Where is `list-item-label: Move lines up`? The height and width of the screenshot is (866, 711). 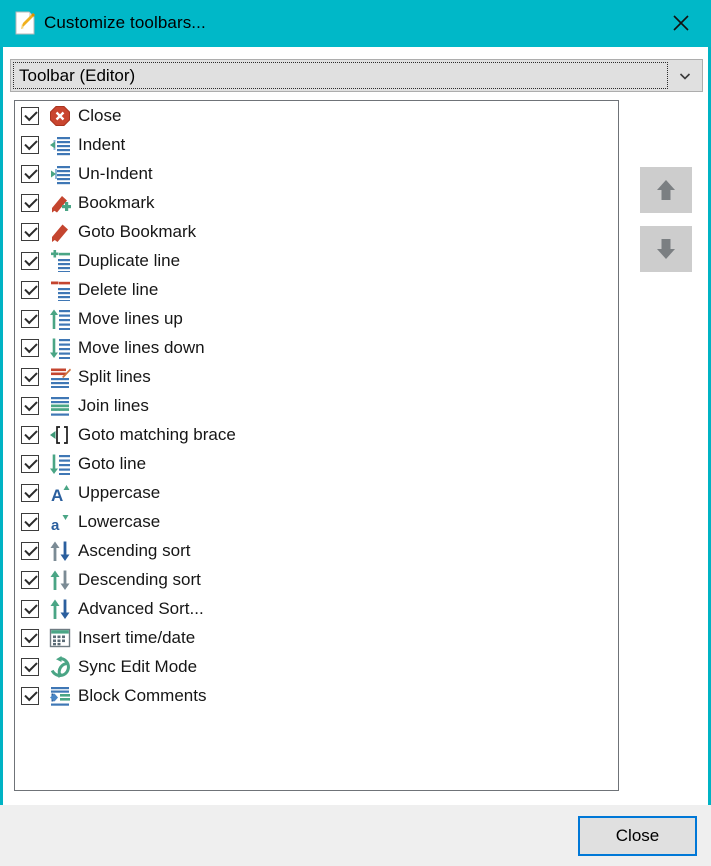
list-item-label: Move lines up is located at coordinates (130, 318).